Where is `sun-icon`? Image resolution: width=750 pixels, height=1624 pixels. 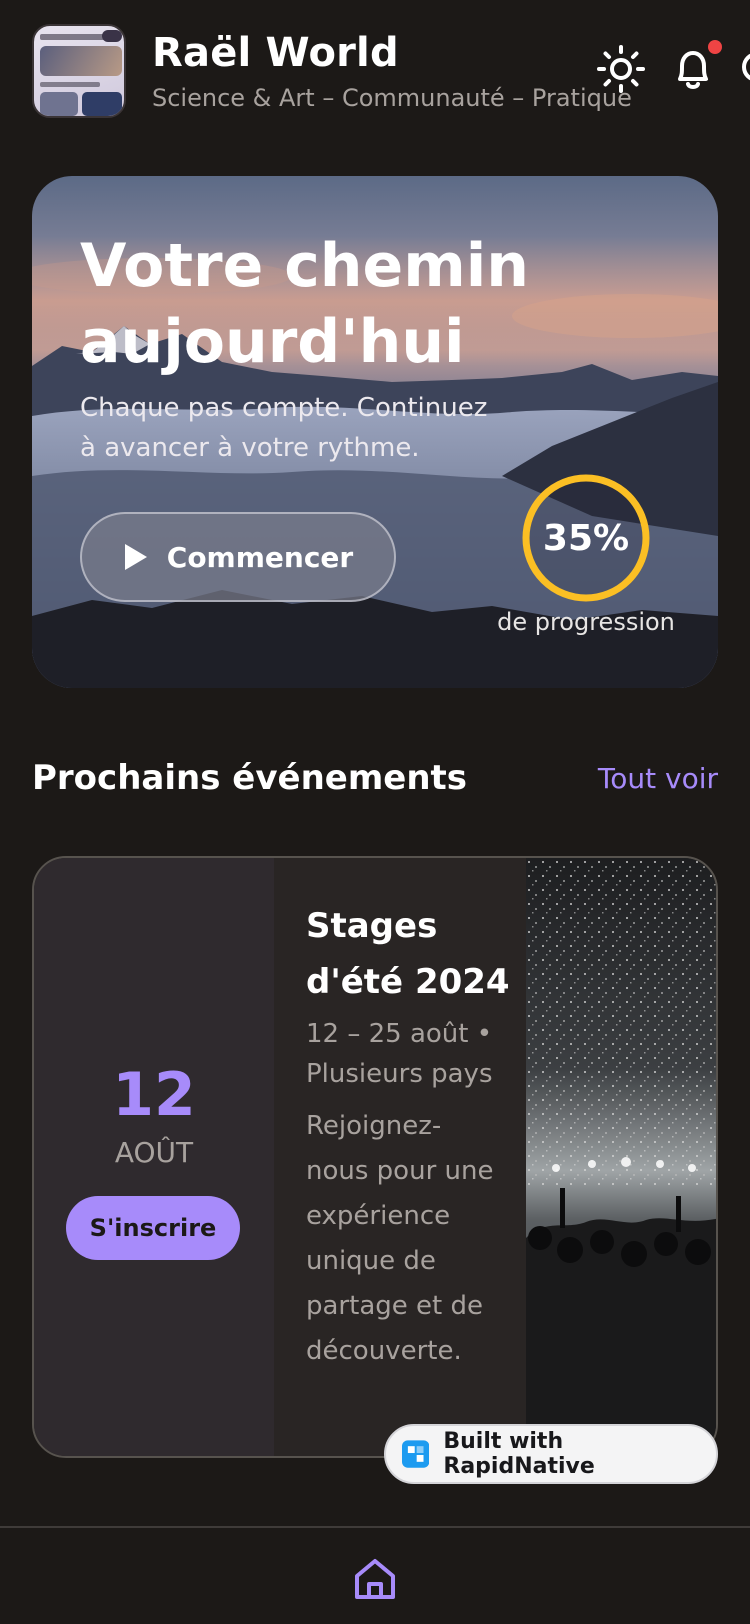 sun-icon is located at coordinates (621, 69).